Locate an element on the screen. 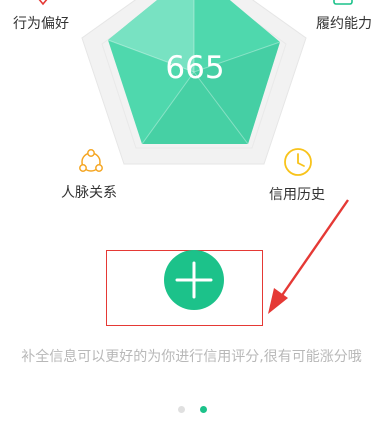  heart-shield-icon is located at coordinates (43, 6).